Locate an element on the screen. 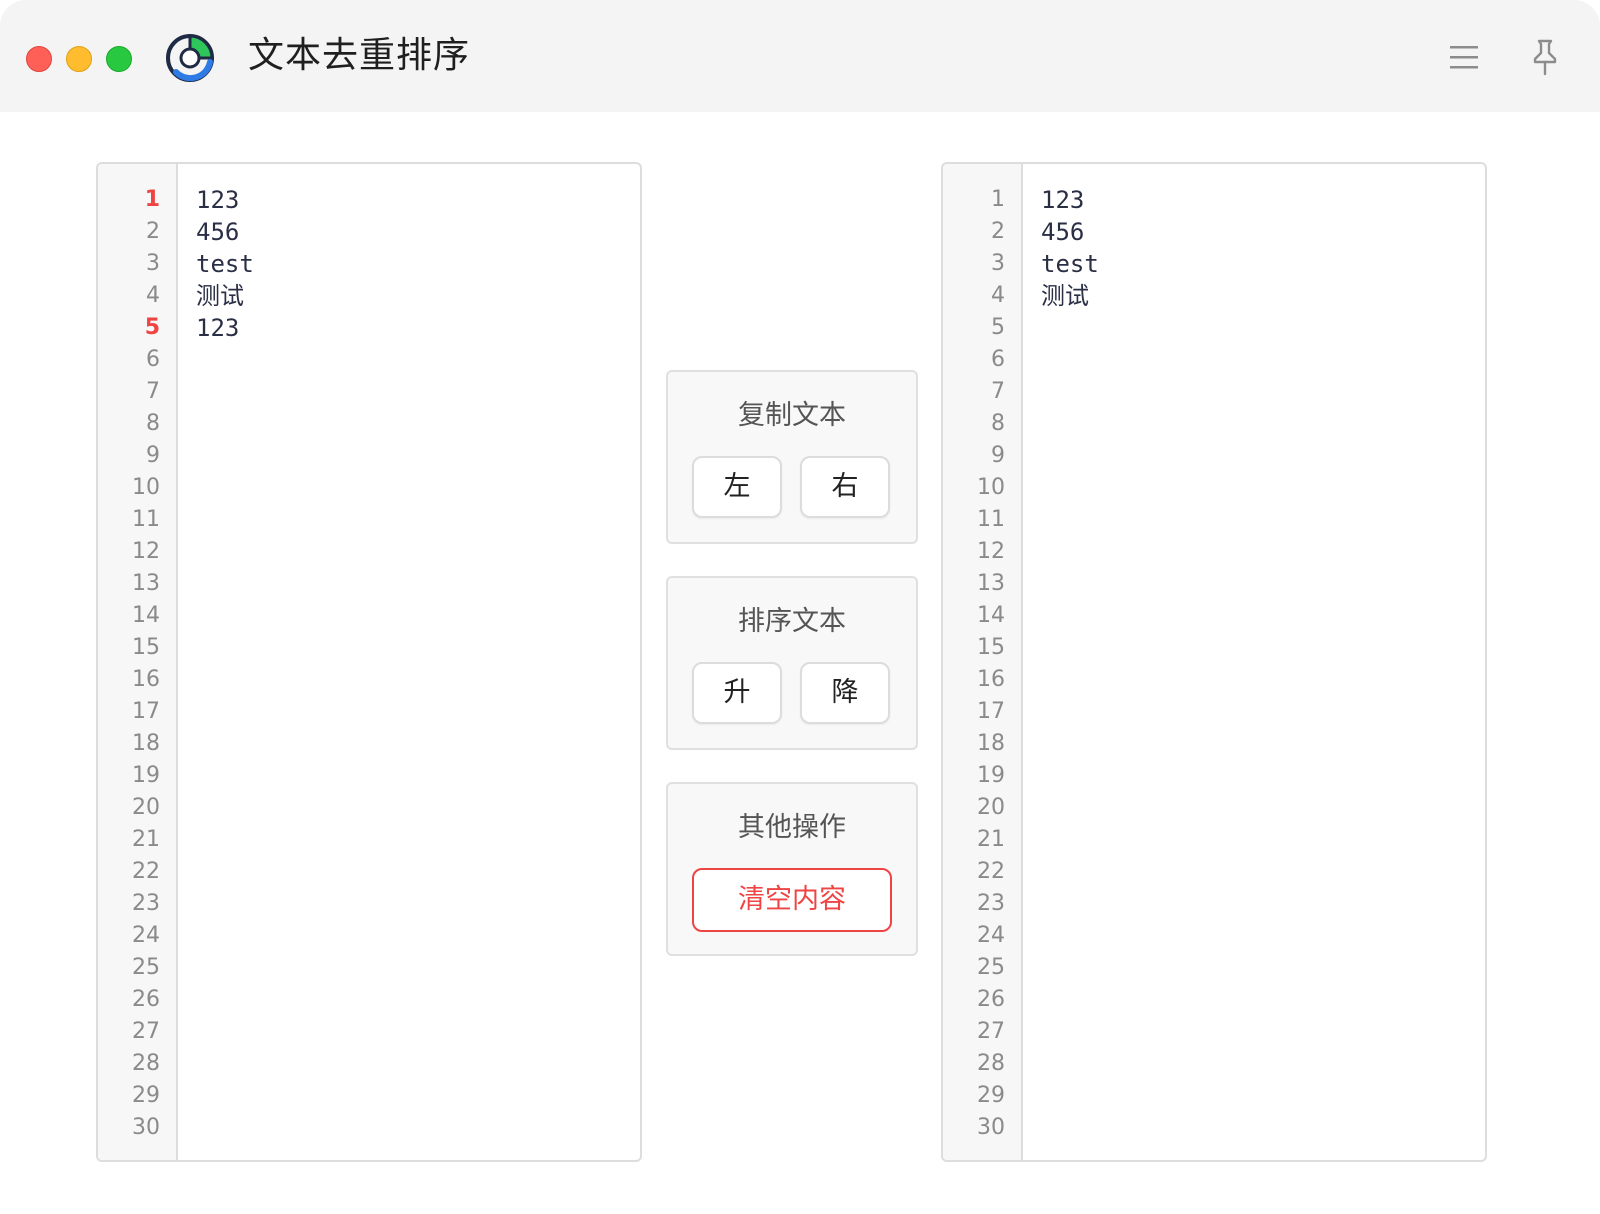 The image size is (1600, 1214). other-actions-group: 其他操作 清空内容 is located at coordinates (792, 869).